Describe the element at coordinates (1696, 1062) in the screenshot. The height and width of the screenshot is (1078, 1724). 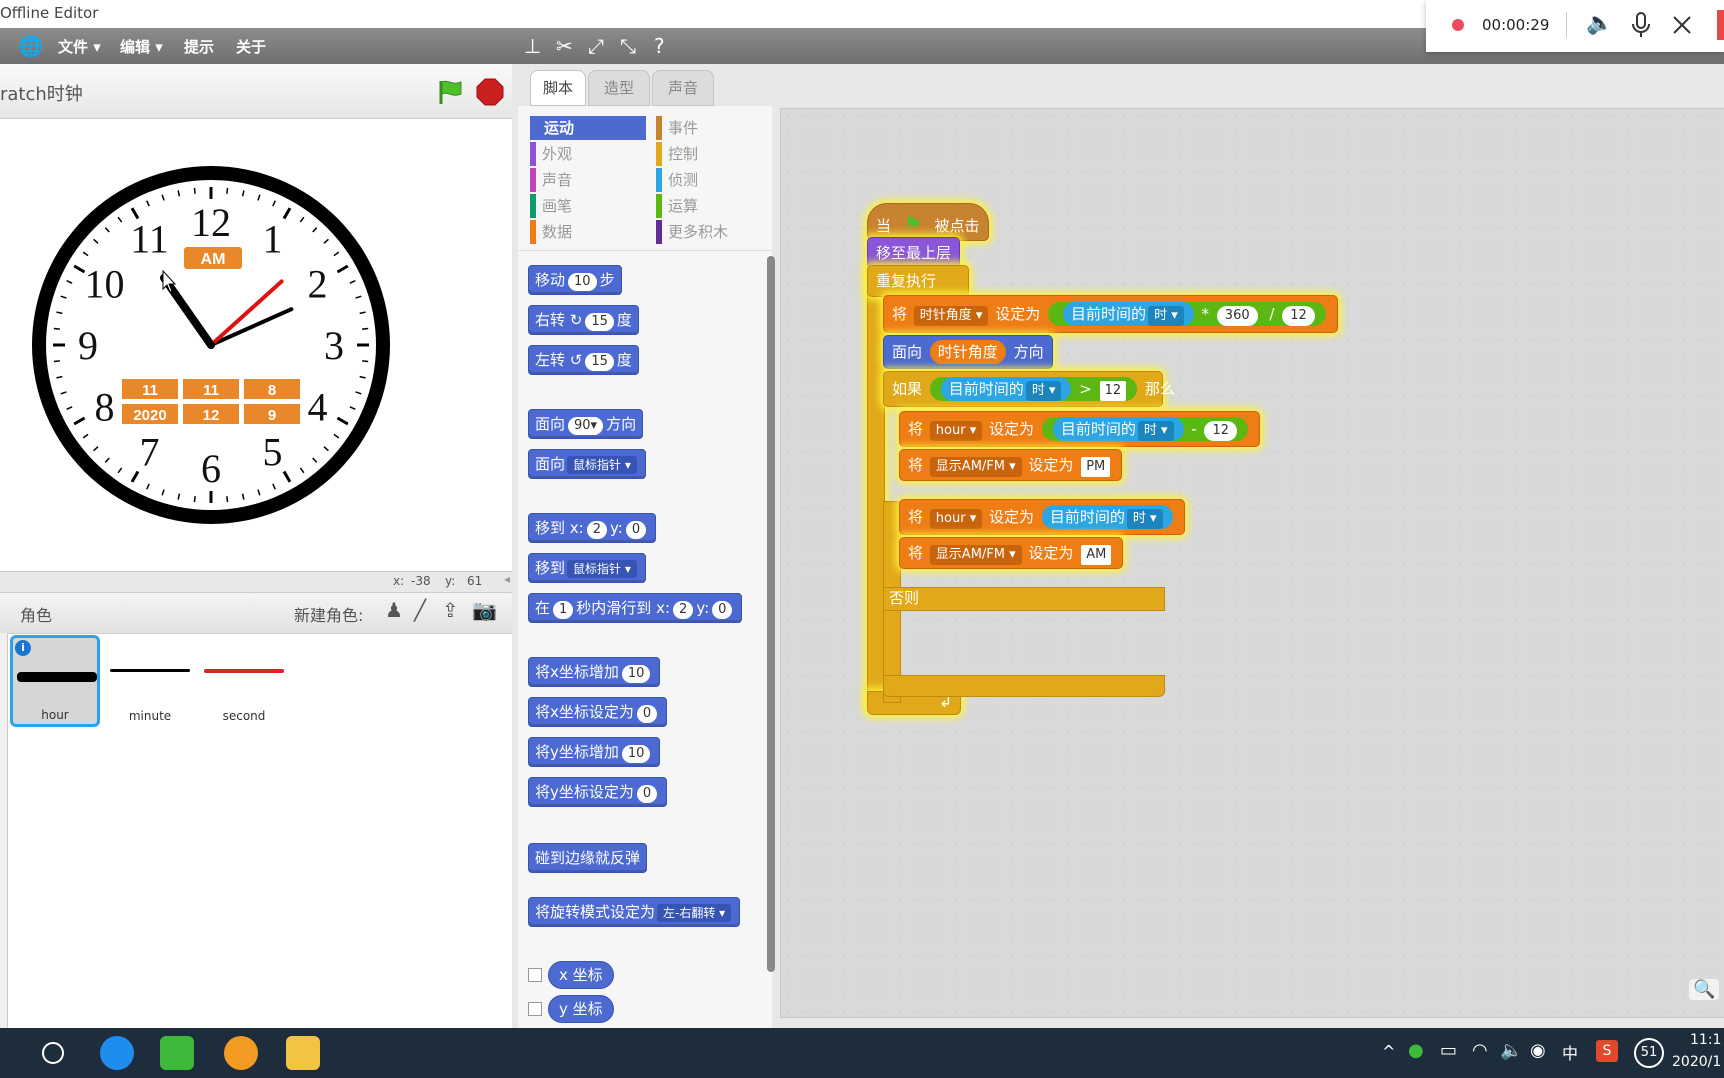
I see `clock-date: 2020/1` at that location.